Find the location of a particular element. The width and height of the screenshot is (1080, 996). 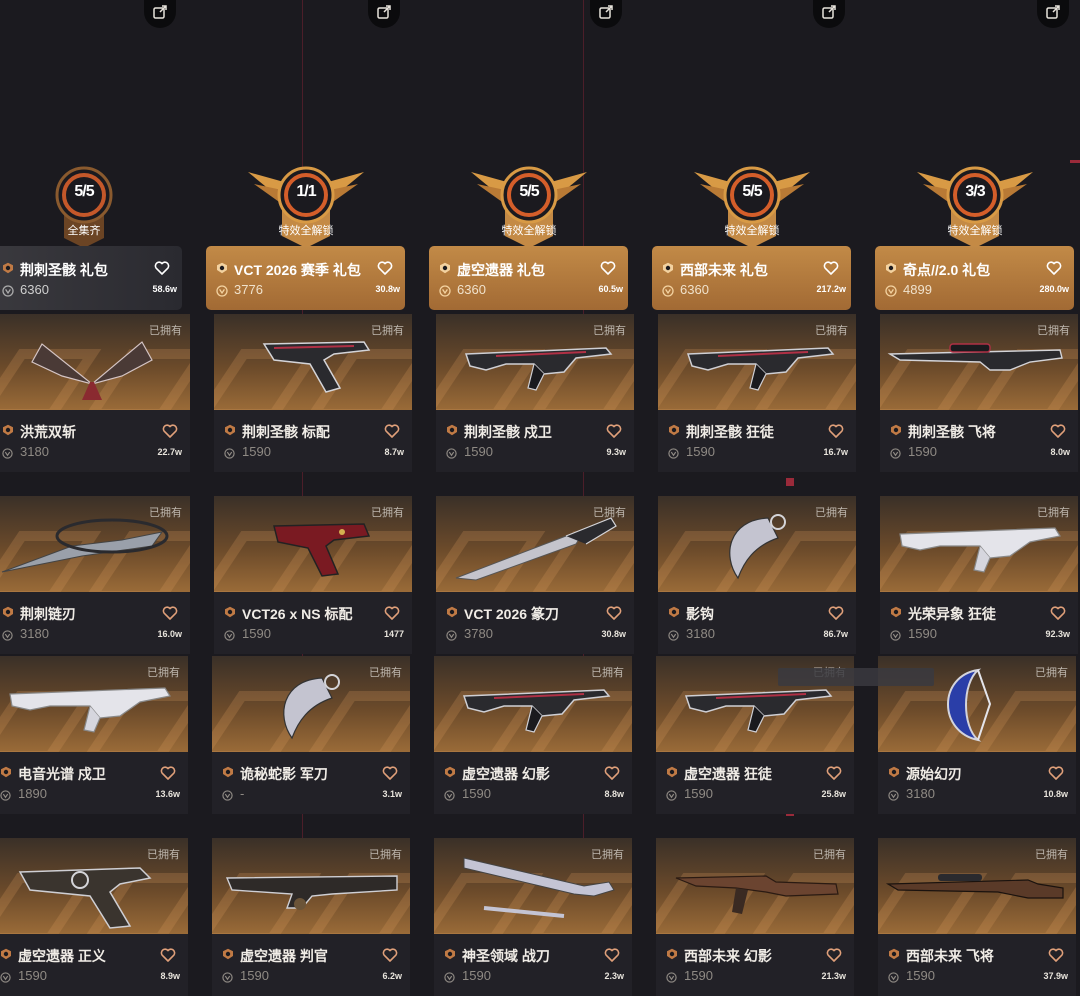

bundle-header: 荆刺圣骸 礼包 6360 58.6w is located at coordinates (91, 278).